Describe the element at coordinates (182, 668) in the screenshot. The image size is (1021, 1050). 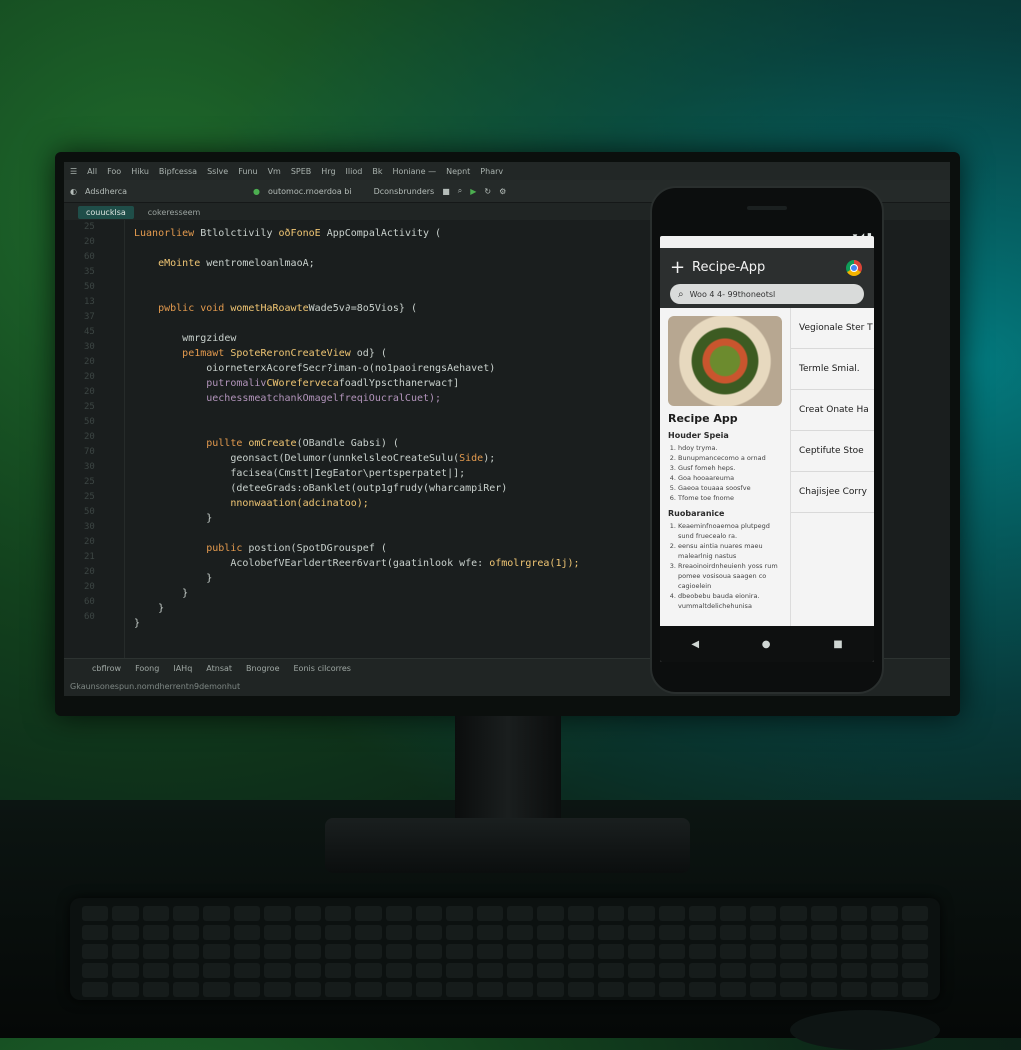
I see `tool-tab: IAHq` at that location.